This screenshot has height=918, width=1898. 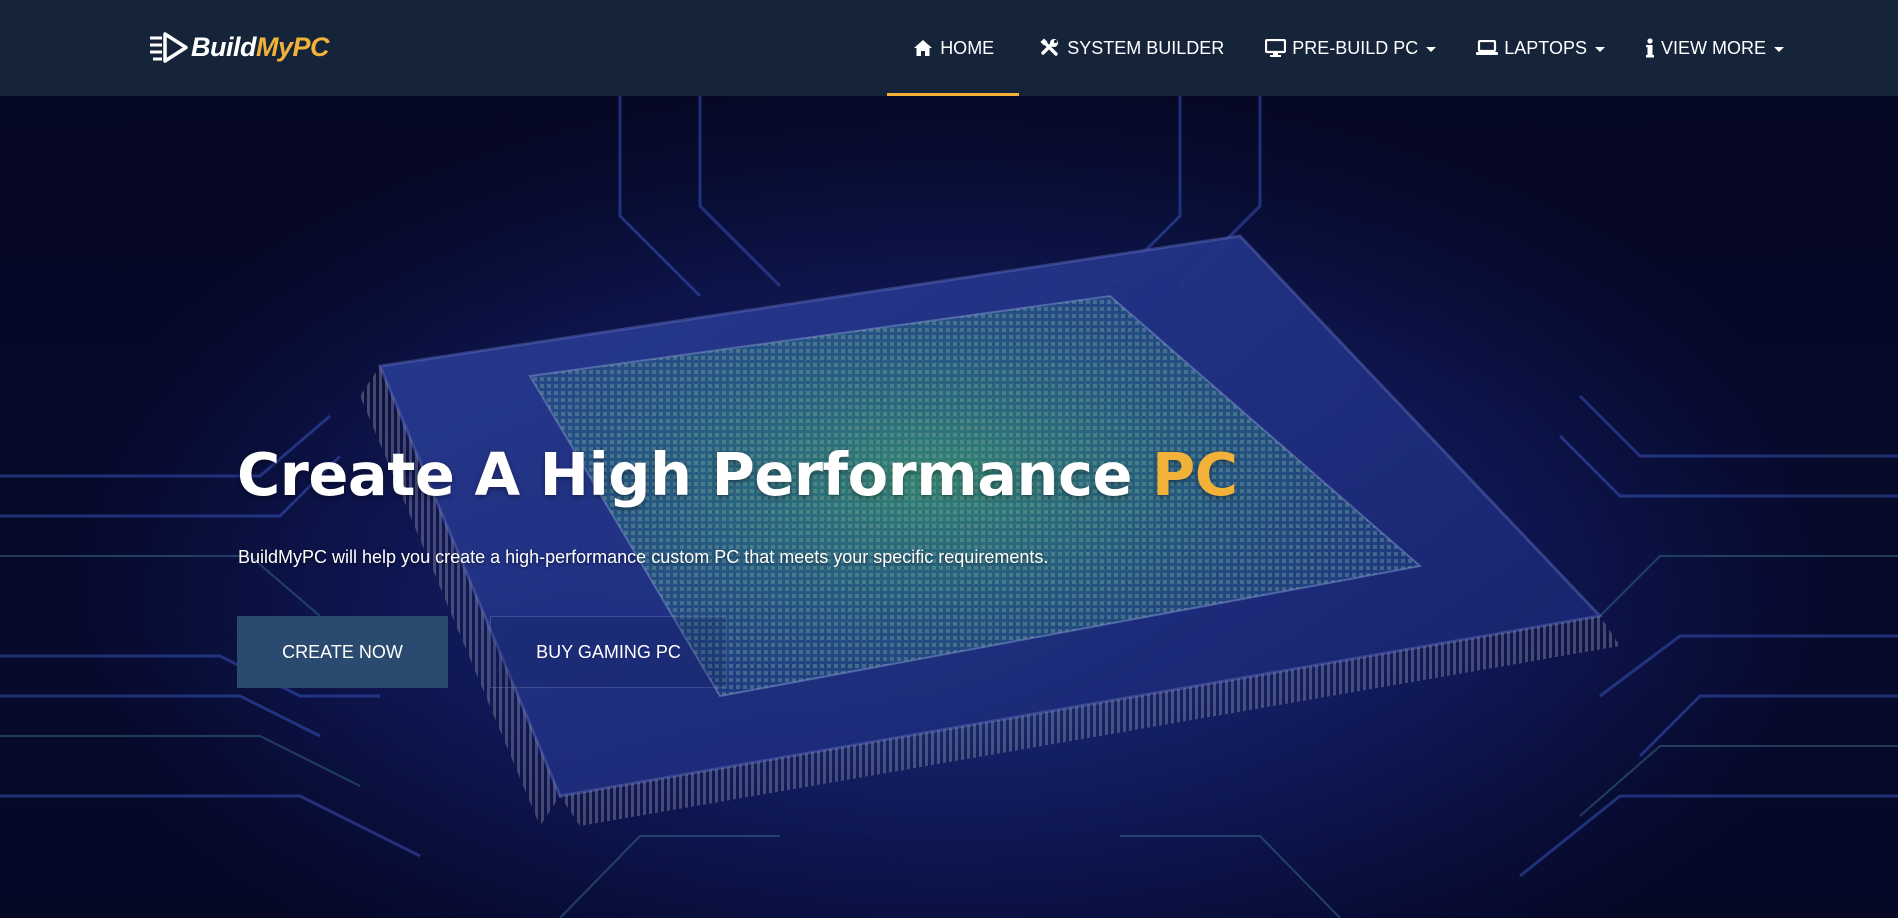 What do you see at coordinates (293, 46) in the screenshot?
I see `brand-name-part2: MyPC` at bounding box center [293, 46].